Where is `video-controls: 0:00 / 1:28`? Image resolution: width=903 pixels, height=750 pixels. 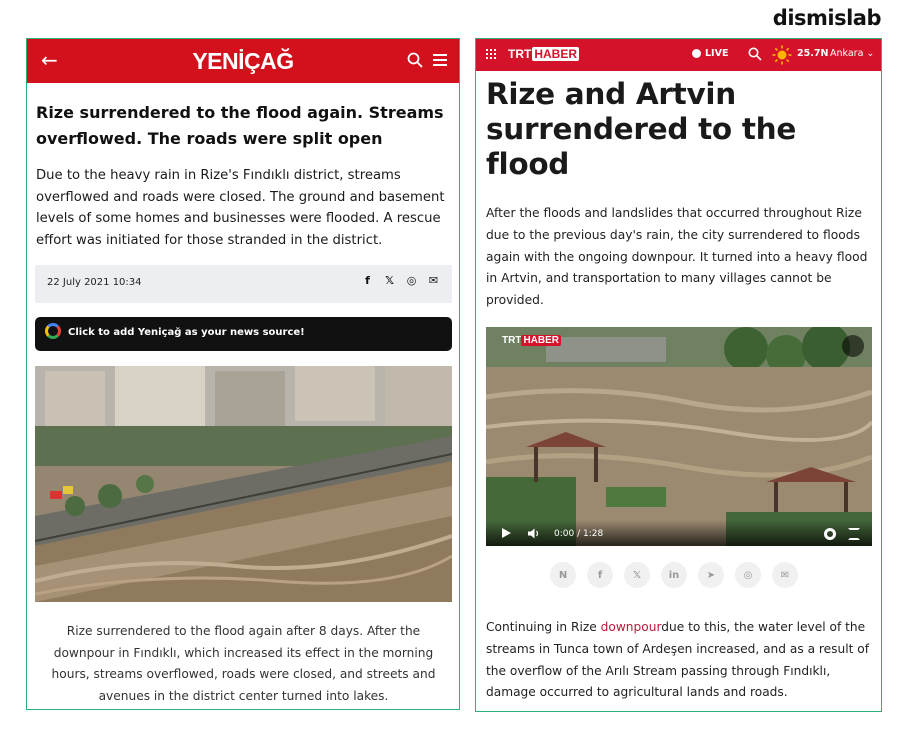 video-controls: 0:00 / 1:28 is located at coordinates (679, 533).